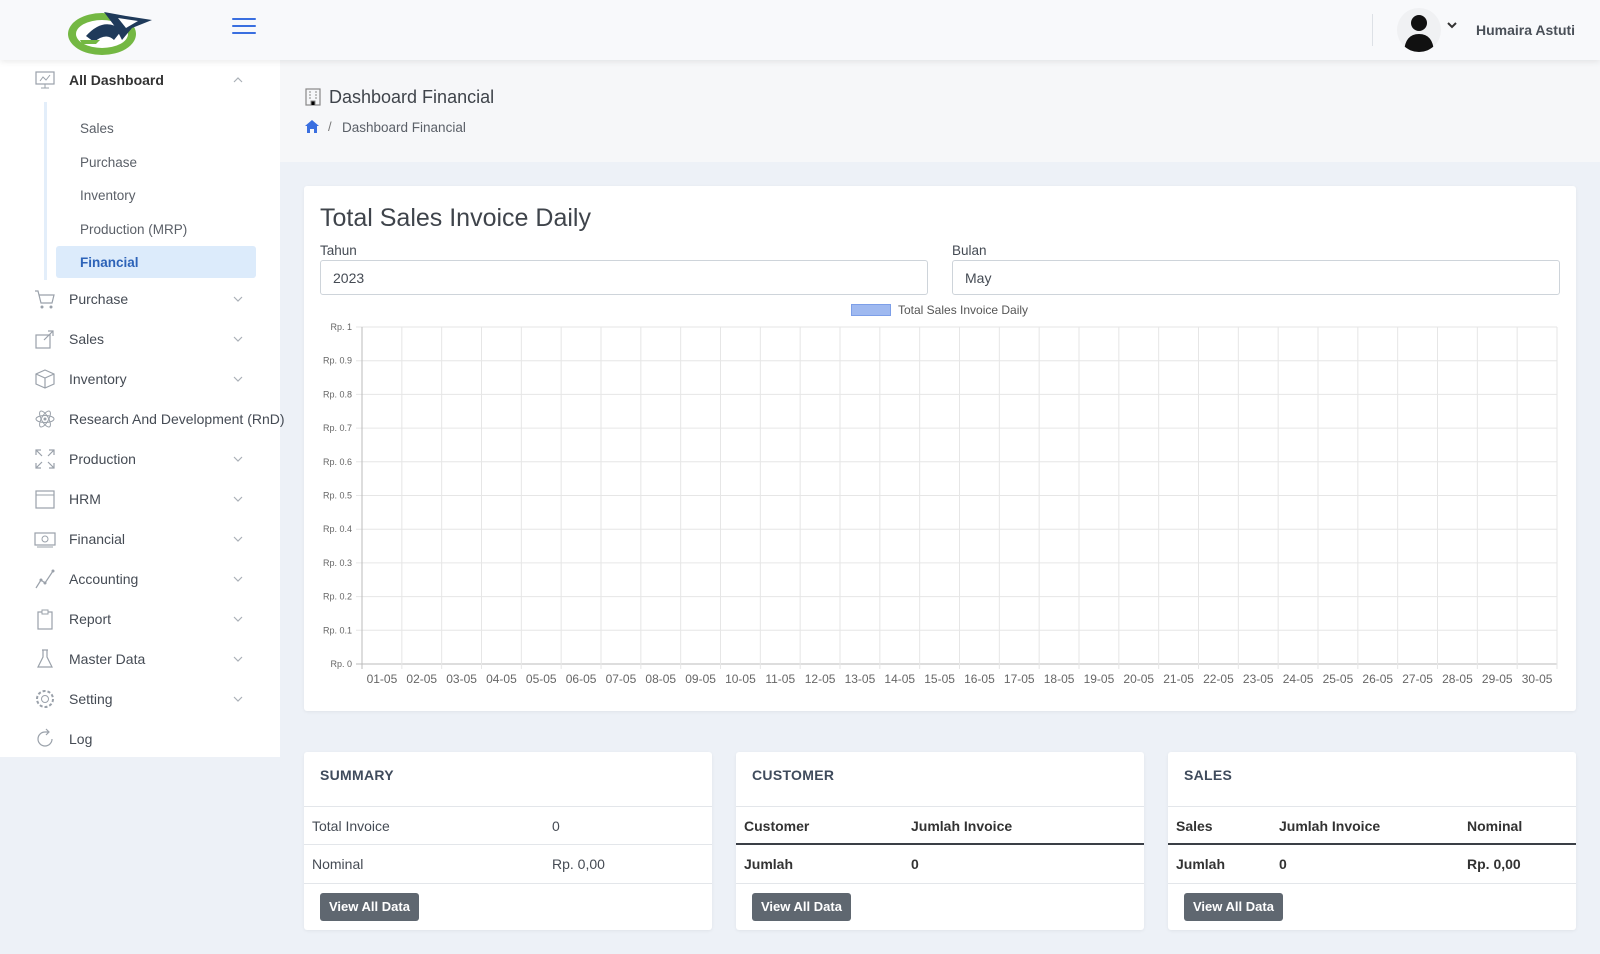  I want to click on customer-view-all-button: View All Data, so click(801, 907).